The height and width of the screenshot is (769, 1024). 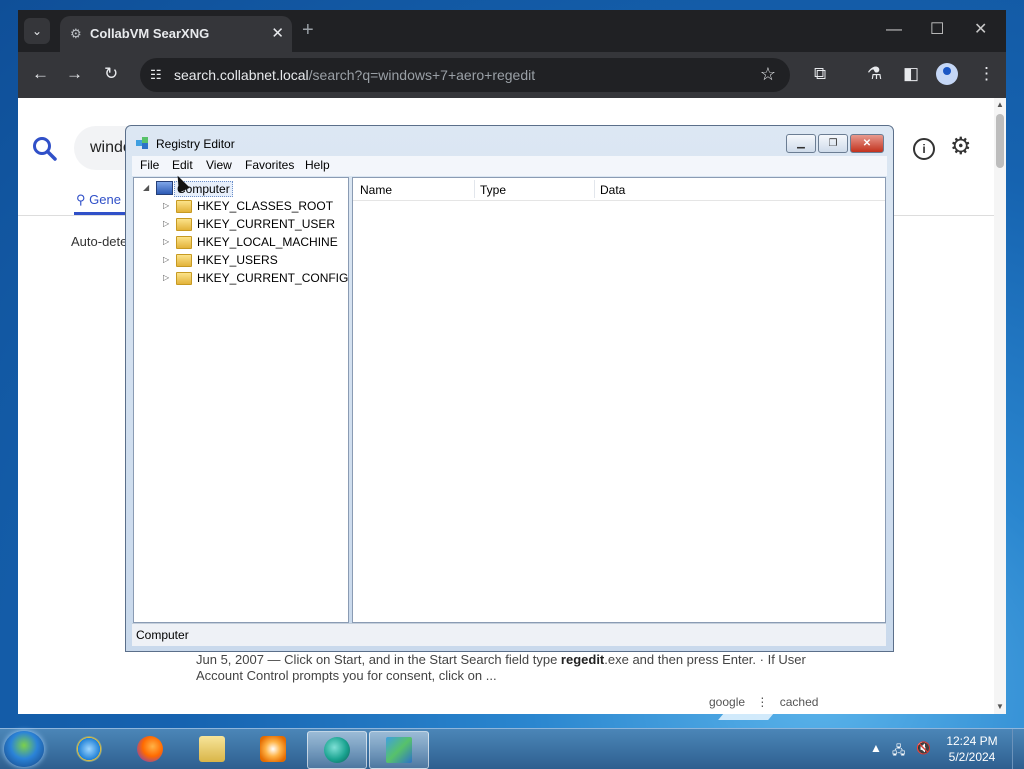 I want to click on volume-muted-icon: 🔇, so click(x=923, y=748).